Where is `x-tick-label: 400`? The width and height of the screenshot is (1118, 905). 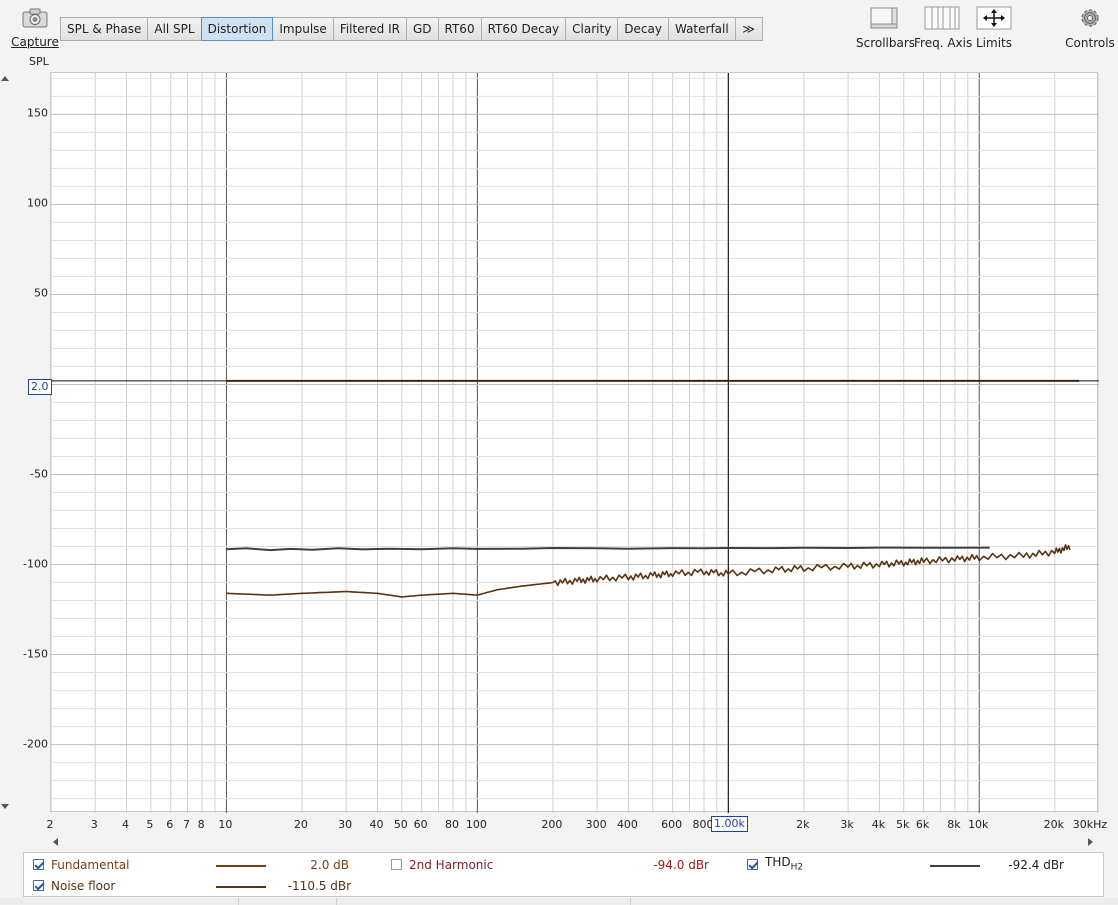 x-tick-label: 400 is located at coordinates (627, 824).